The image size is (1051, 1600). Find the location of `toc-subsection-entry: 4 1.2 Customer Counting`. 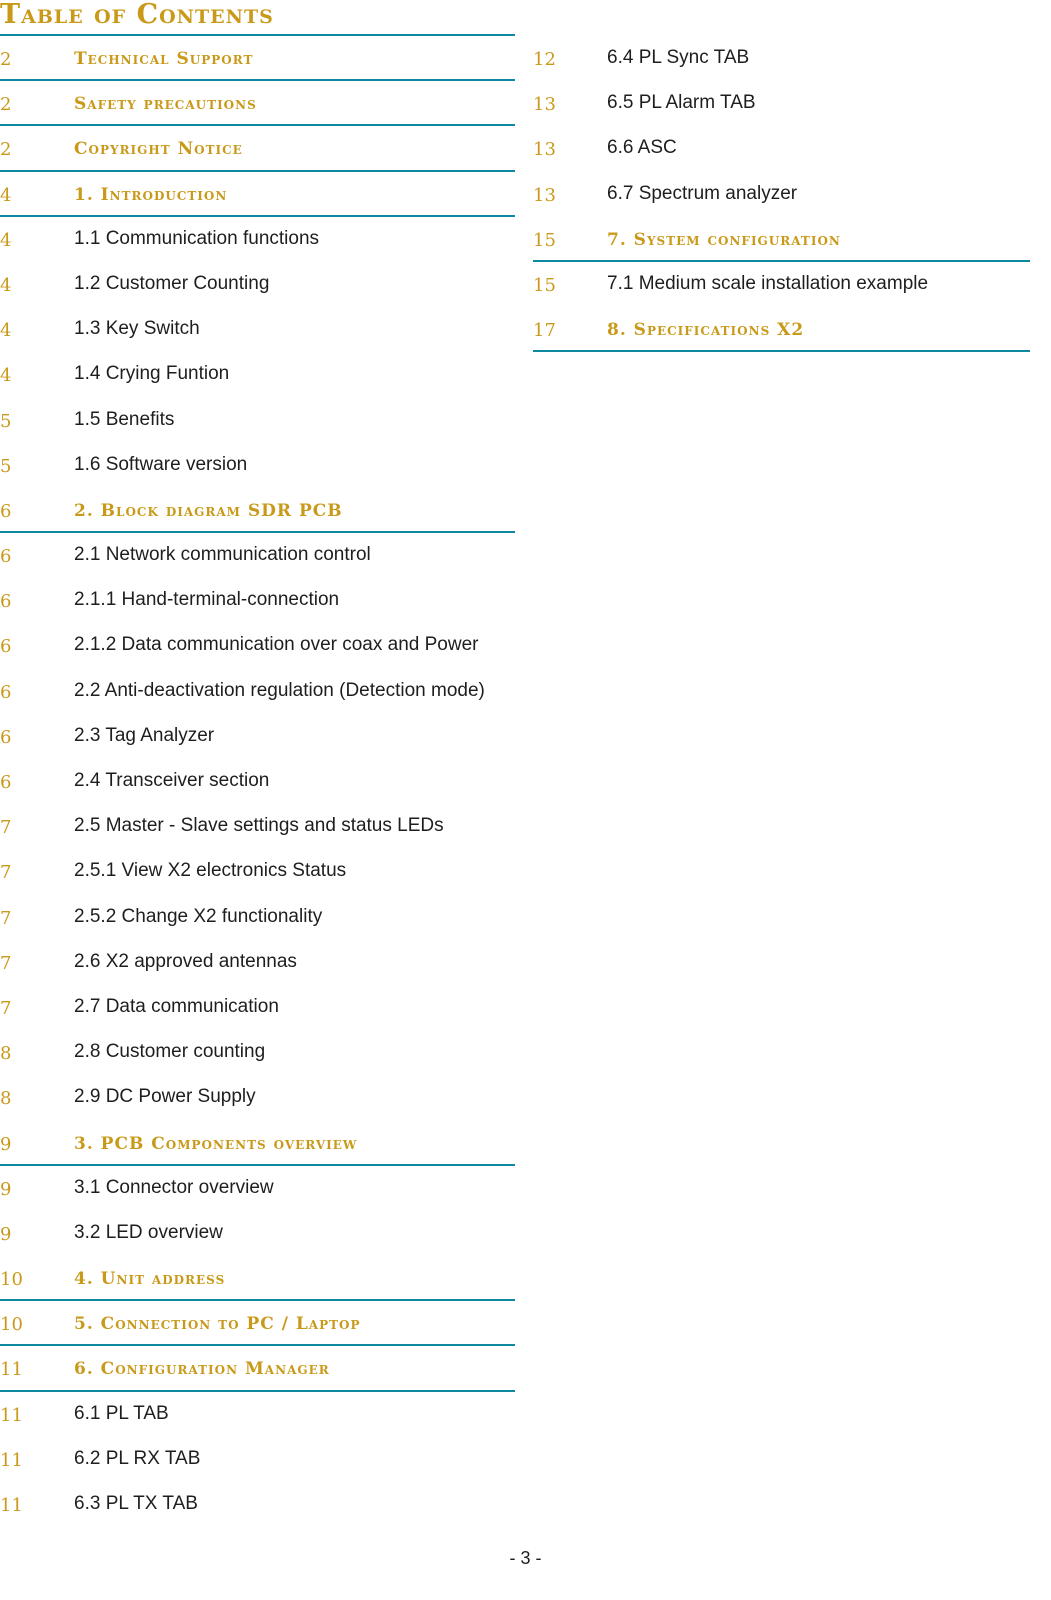

toc-subsection-entry: 4 1.2 Customer Counting is located at coordinates (257, 284).